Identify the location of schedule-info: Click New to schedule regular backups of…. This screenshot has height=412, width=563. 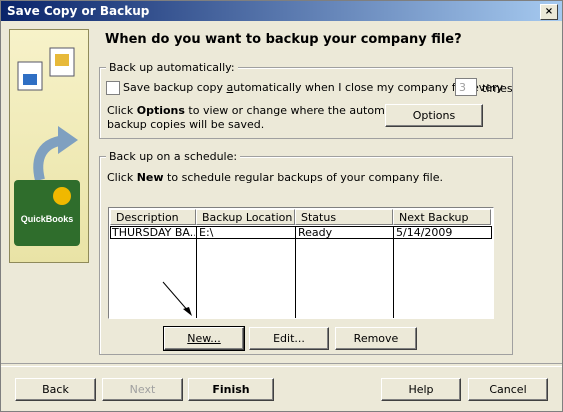
(275, 177).